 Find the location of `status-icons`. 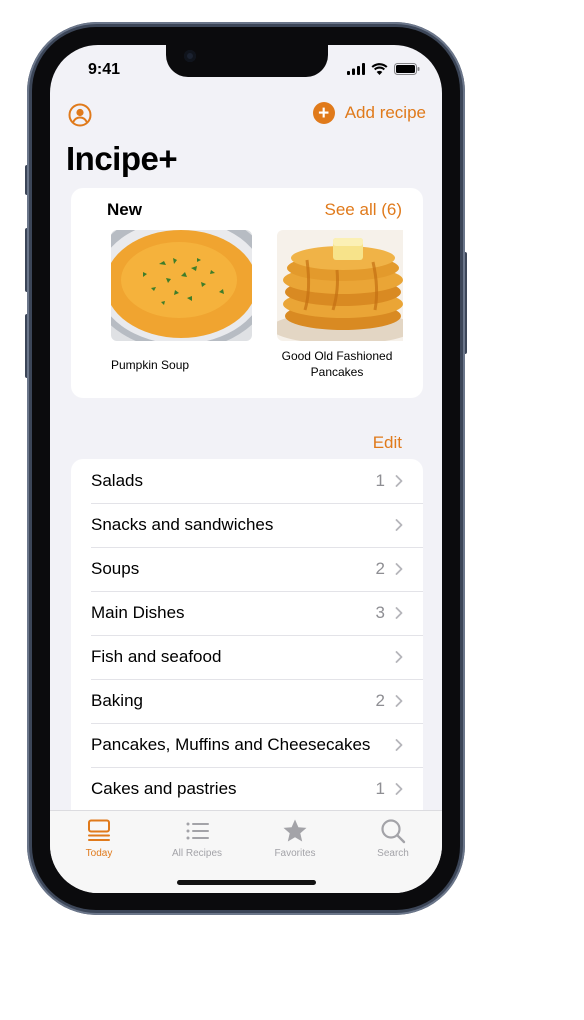

status-icons is located at coordinates (383, 69).